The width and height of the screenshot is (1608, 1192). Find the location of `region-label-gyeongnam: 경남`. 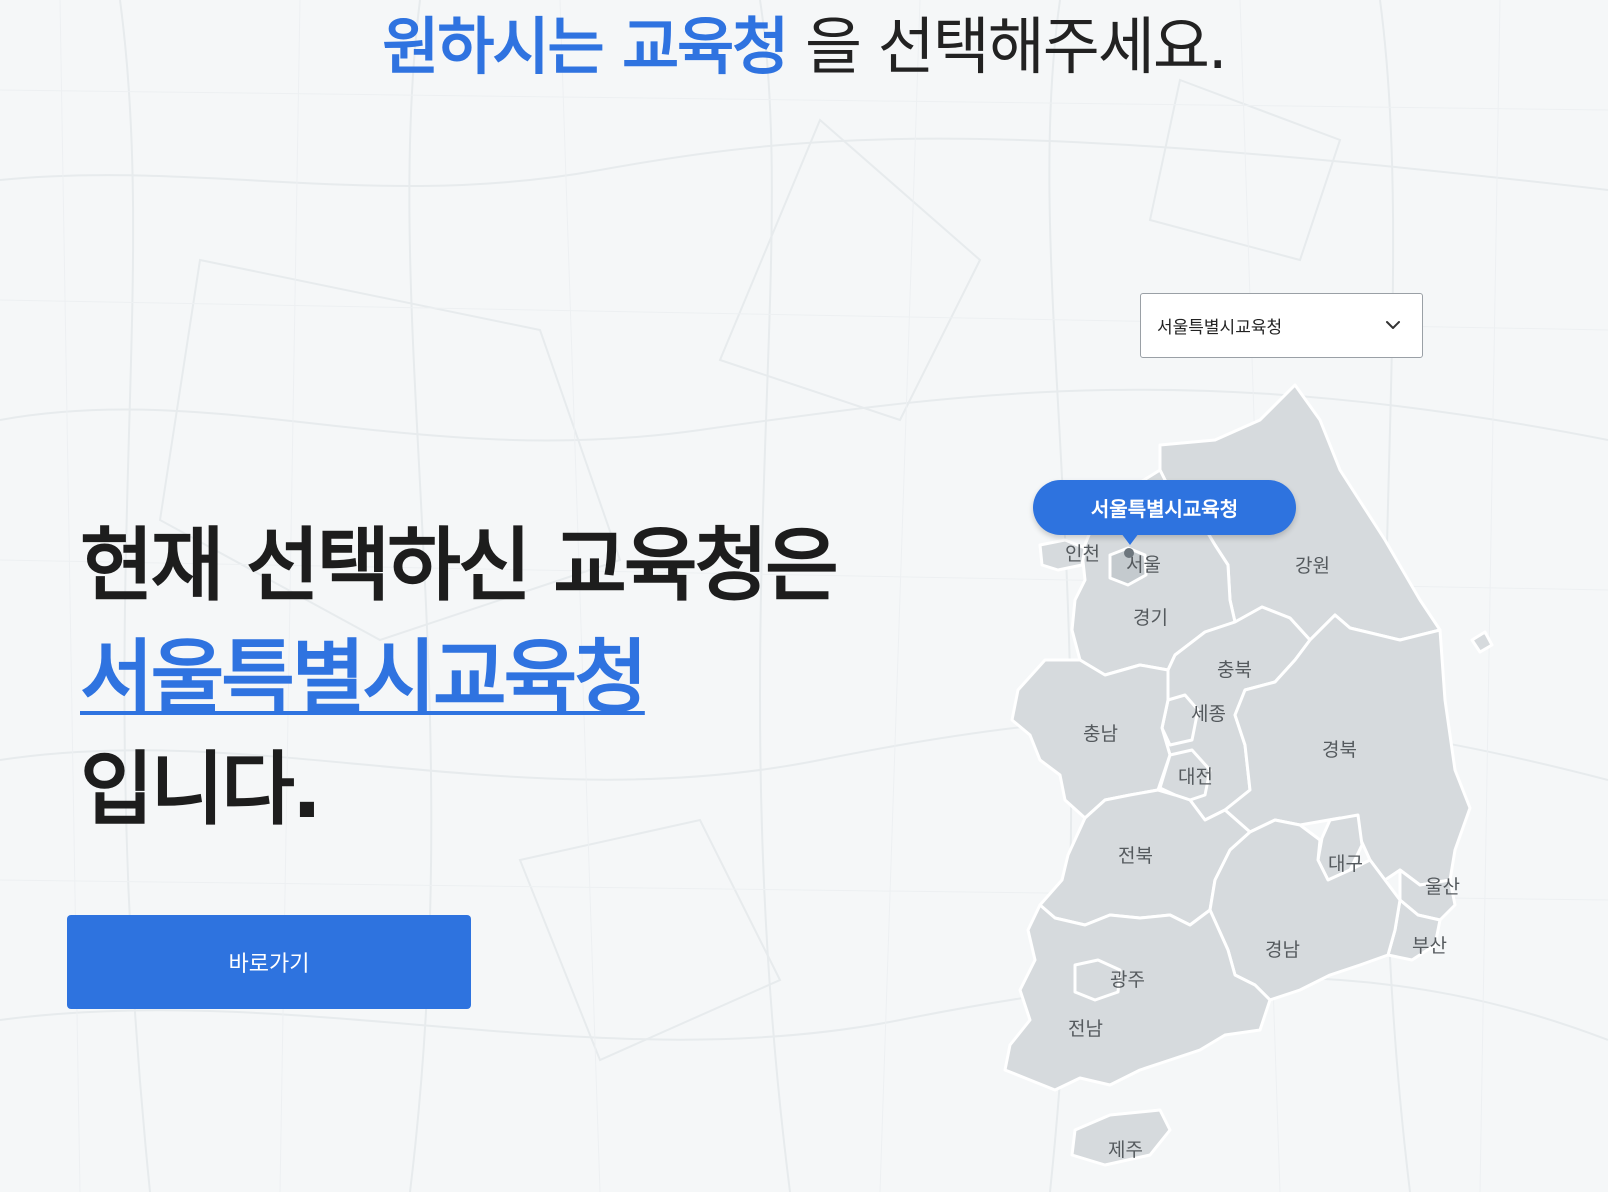

region-label-gyeongnam: 경남 is located at coordinates (1282, 950).